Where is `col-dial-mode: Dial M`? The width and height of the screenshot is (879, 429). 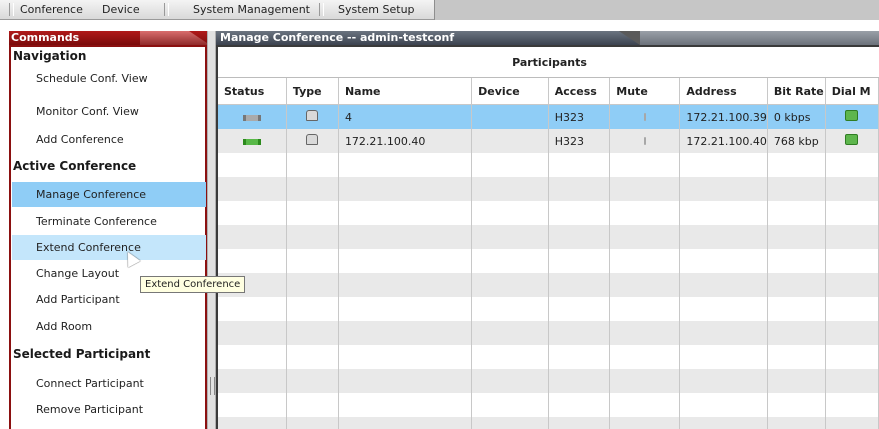 col-dial-mode: Dial M is located at coordinates (852, 91).